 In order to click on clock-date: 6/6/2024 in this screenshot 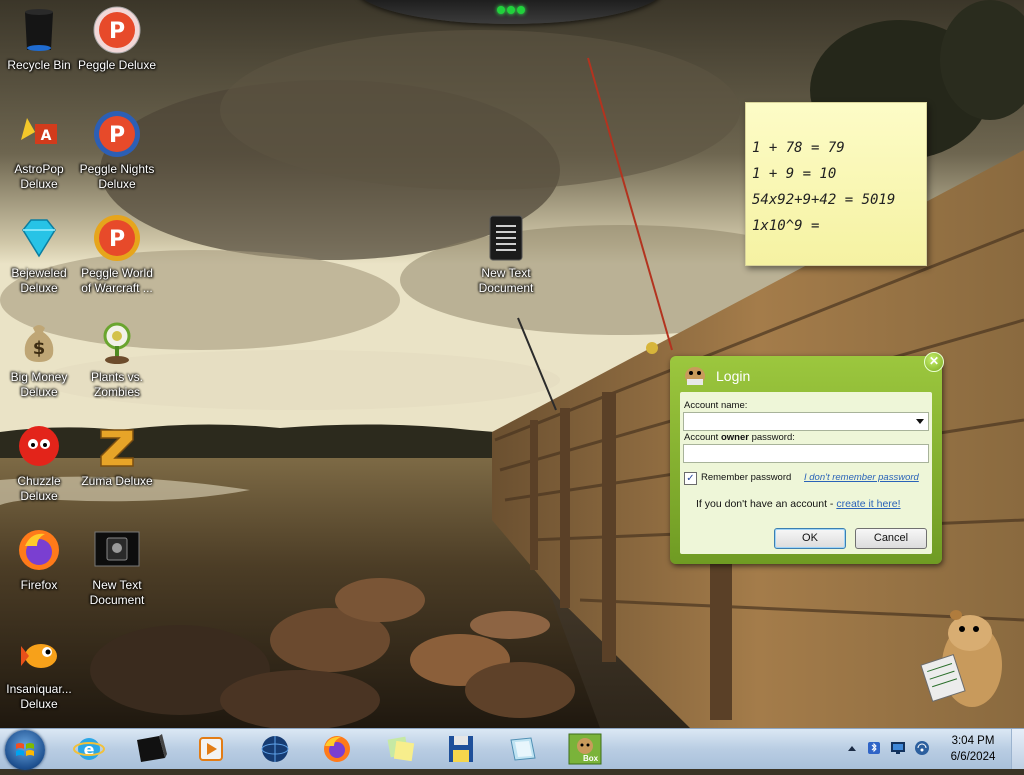, I will do `click(973, 757)`.